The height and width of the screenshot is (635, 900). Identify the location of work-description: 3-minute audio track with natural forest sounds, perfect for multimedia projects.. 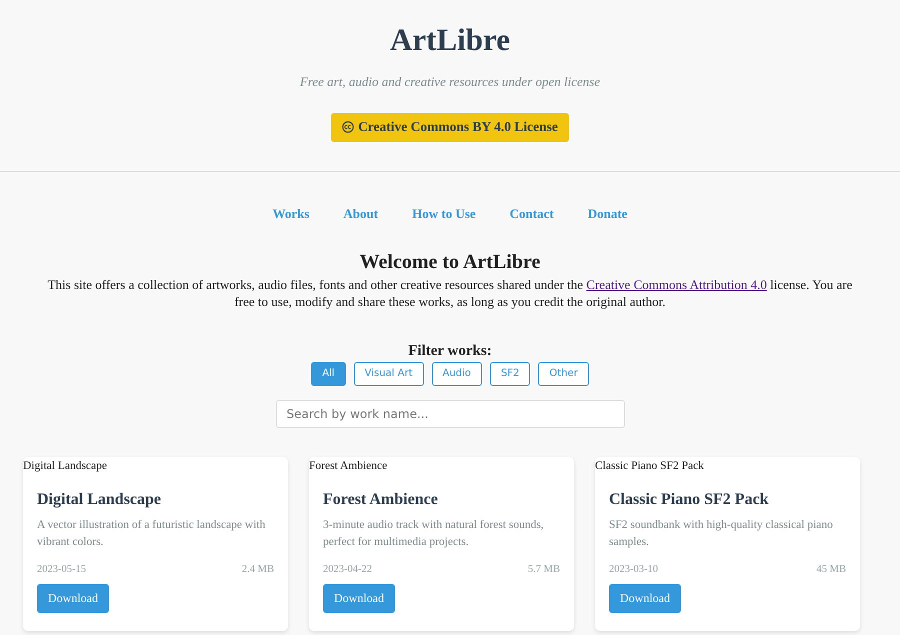
(434, 534).